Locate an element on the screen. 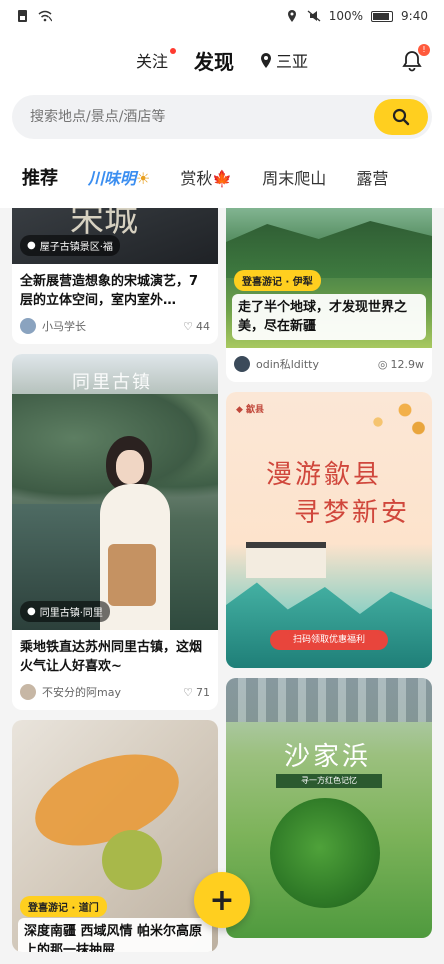 Image resolution: width=444 pixels, height=964 pixels. tab-follow-label: 关注 is located at coordinates (151, 61).